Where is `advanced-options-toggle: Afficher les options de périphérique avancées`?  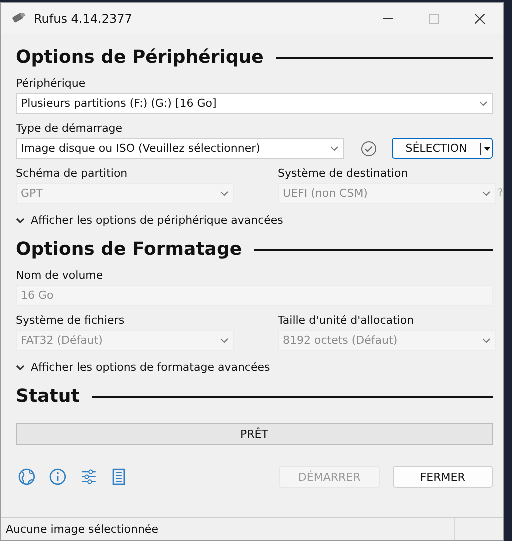
advanced-options-toggle: Afficher les options de périphérique avancées is located at coordinates (150, 220).